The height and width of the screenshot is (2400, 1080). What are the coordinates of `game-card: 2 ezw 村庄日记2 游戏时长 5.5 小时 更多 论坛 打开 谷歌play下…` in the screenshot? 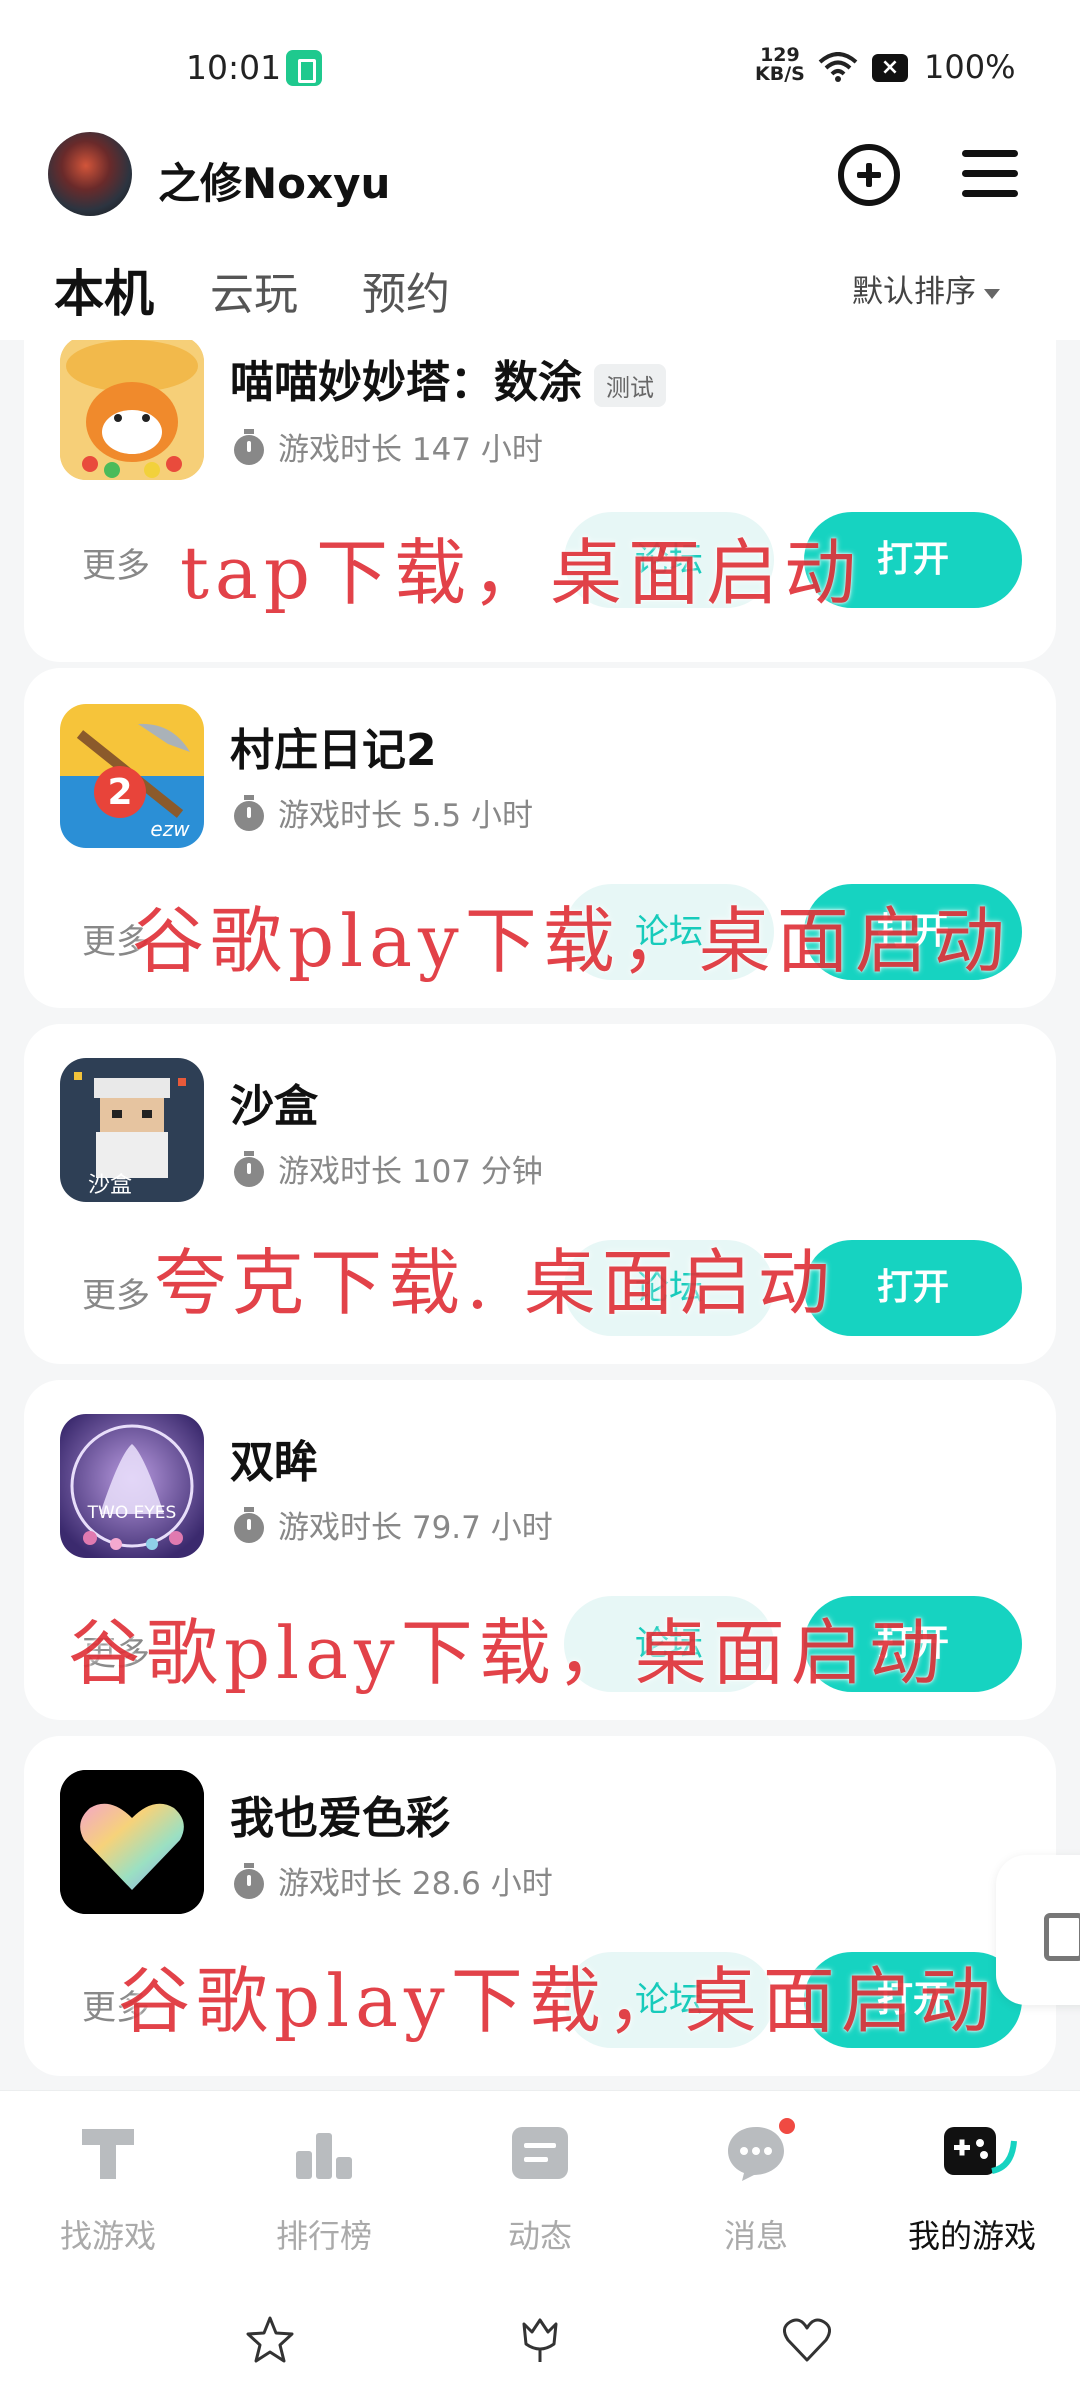 It's located at (540, 838).